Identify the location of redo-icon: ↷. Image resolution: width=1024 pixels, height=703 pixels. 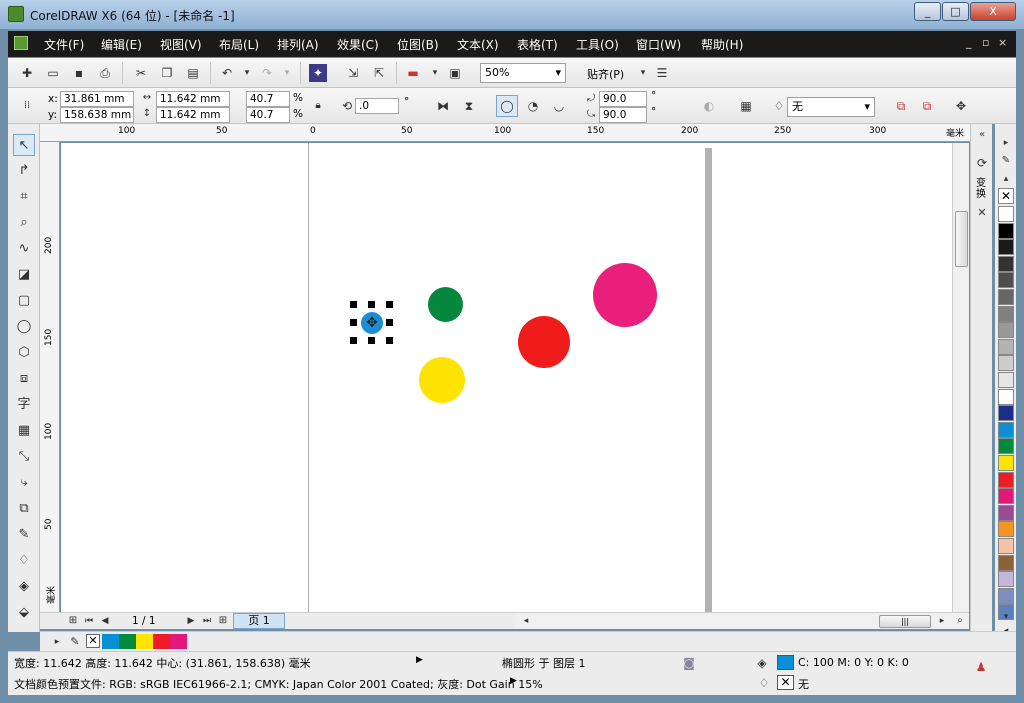
(267, 73).